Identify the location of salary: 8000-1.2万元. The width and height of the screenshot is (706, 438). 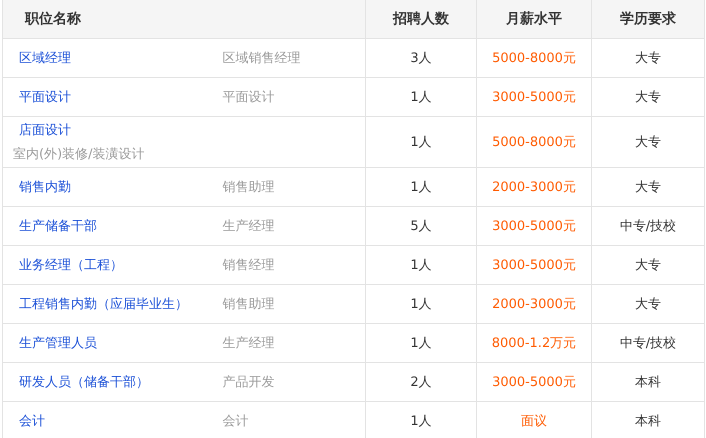
(534, 343).